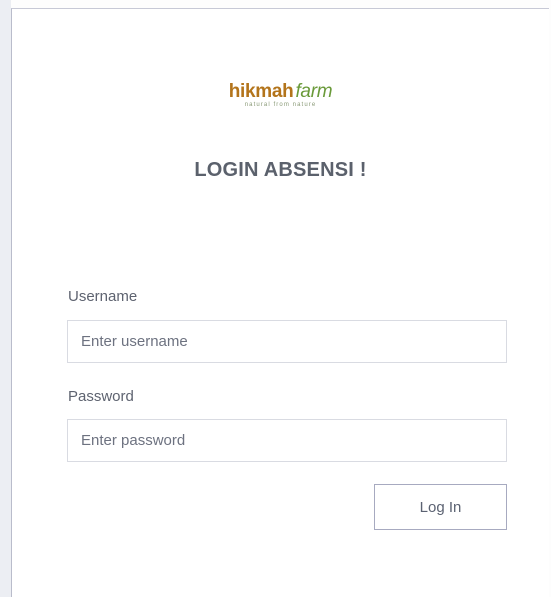 This screenshot has width=551, height=597. Describe the element at coordinates (5, 298) in the screenshot. I see `page-left-edge` at that location.